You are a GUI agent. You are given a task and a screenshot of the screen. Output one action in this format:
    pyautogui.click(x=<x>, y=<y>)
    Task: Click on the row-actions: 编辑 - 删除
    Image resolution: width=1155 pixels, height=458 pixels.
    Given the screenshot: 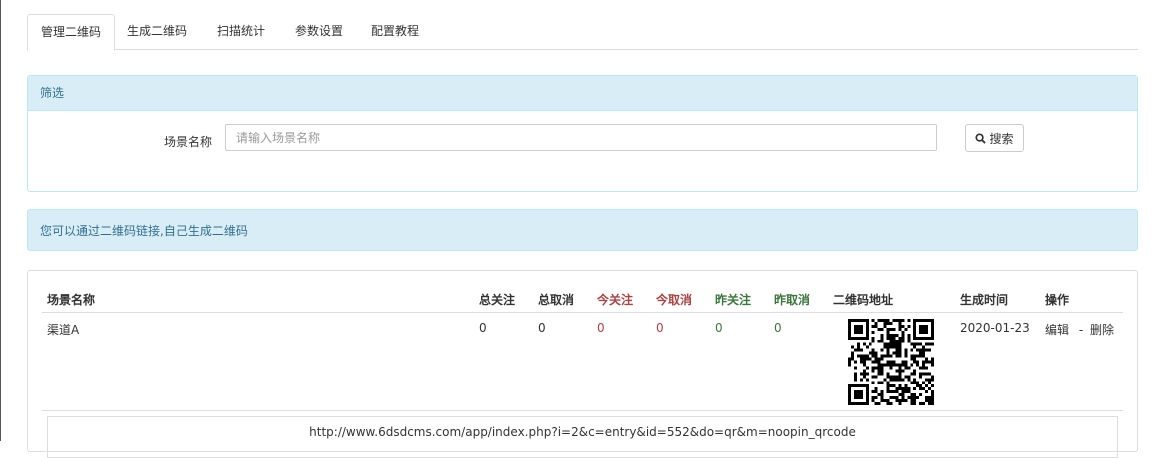 What is the action you would take?
    pyautogui.click(x=1079, y=329)
    